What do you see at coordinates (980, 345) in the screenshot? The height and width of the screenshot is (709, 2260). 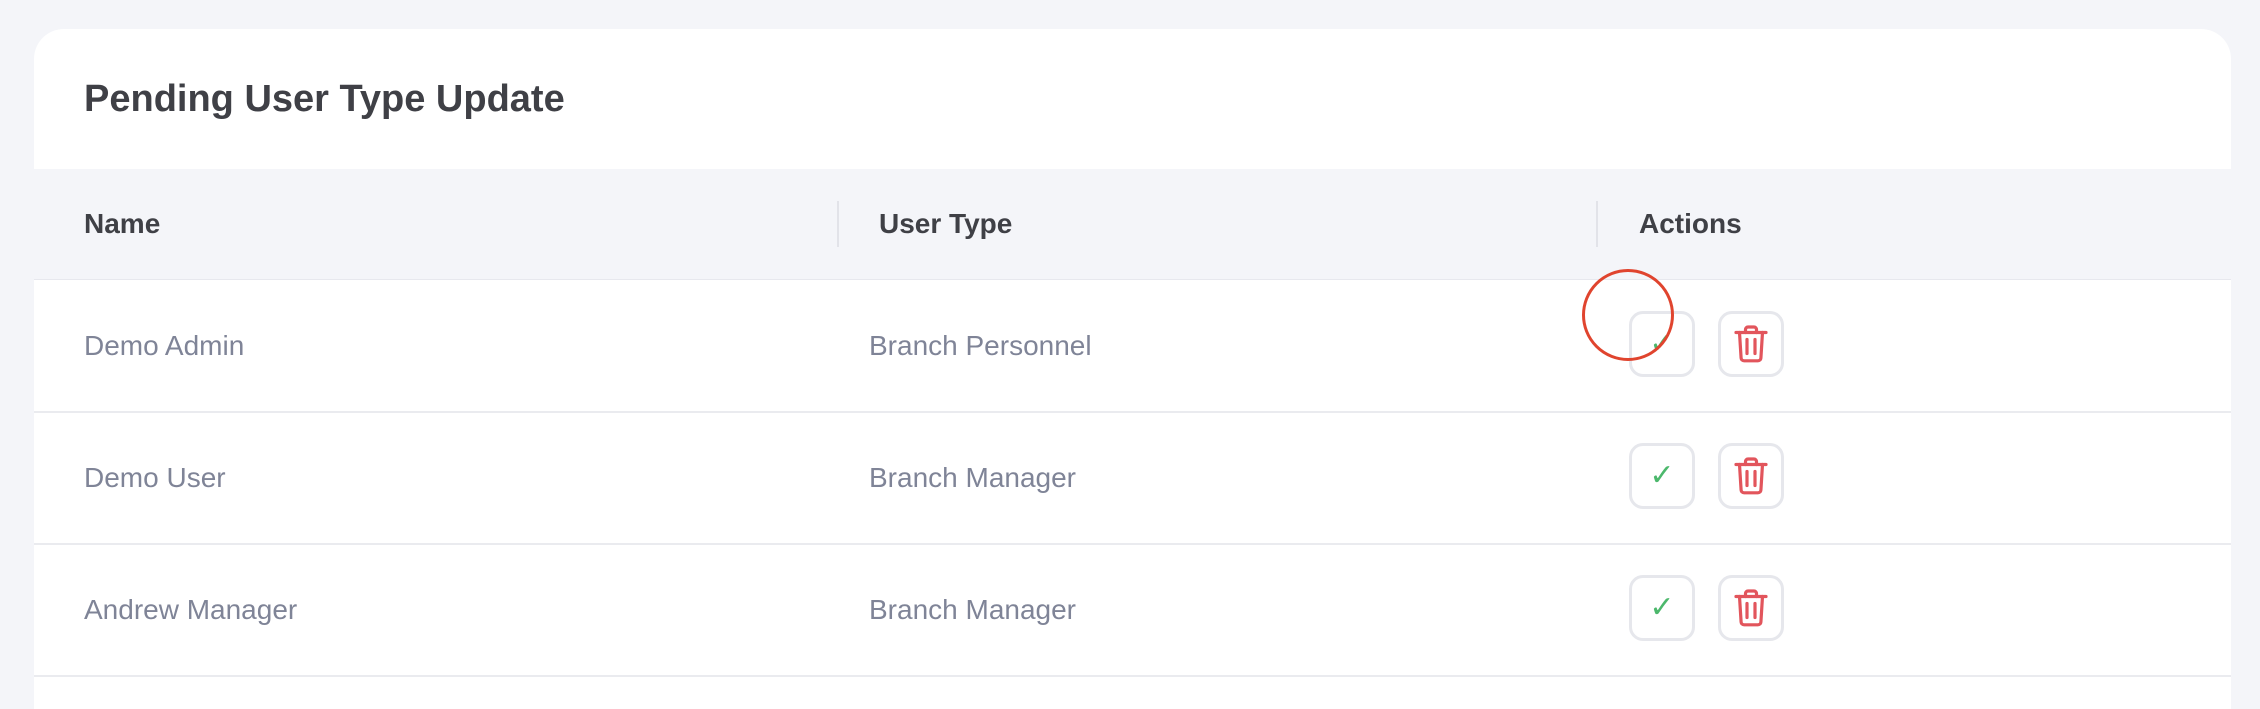 I see `user-type-cell: Branch Personnel` at bounding box center [980, 345].